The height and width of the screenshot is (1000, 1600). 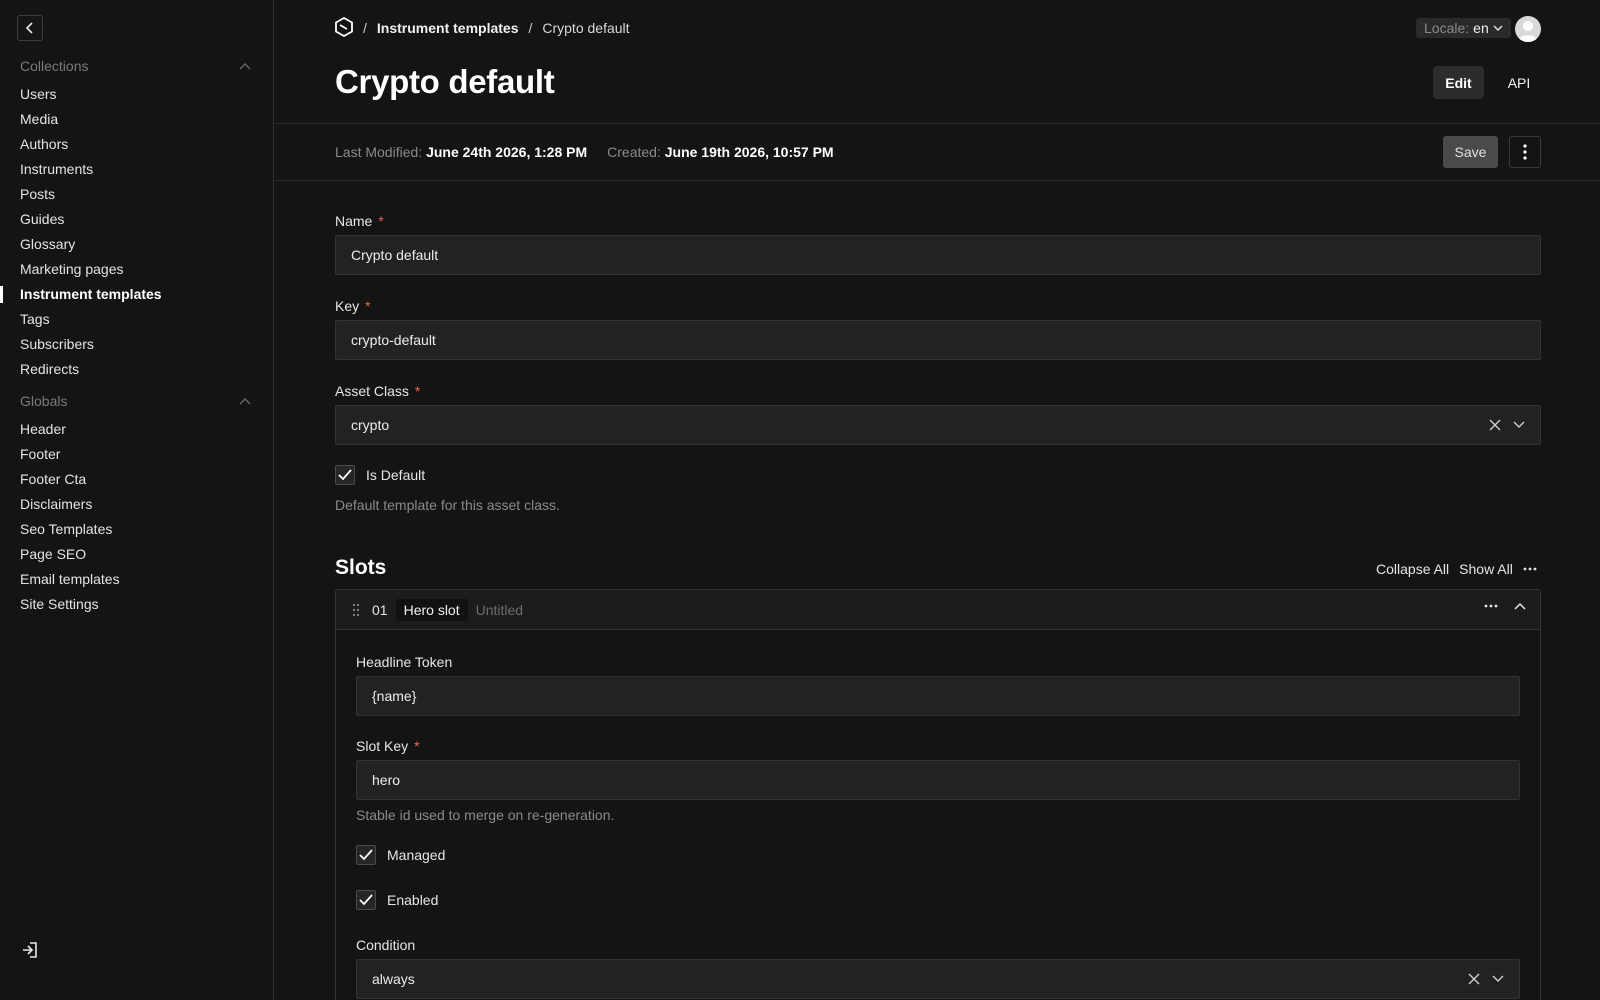 I want to click on last-modified-label: Last Modified:, so click(x=379, y=152).